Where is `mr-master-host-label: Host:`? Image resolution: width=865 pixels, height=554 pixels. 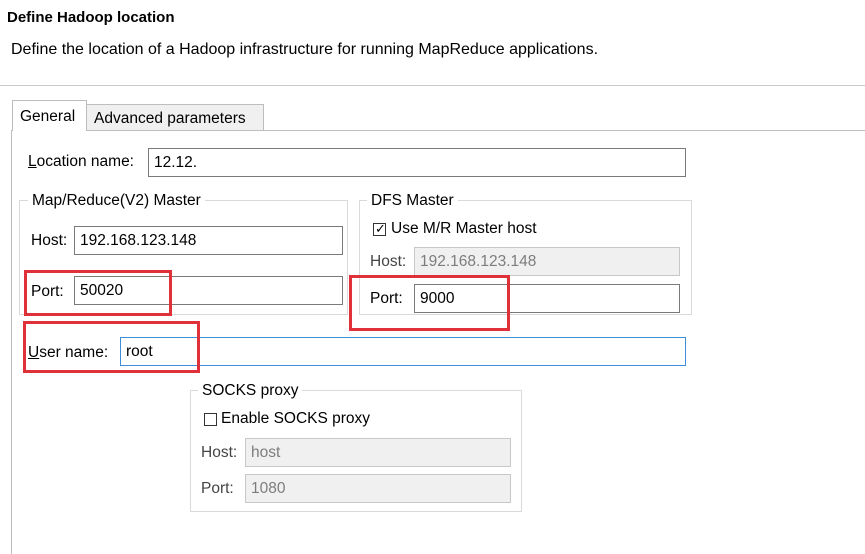
mr-master-host-label: Host: is located at coordinates (49, 240).